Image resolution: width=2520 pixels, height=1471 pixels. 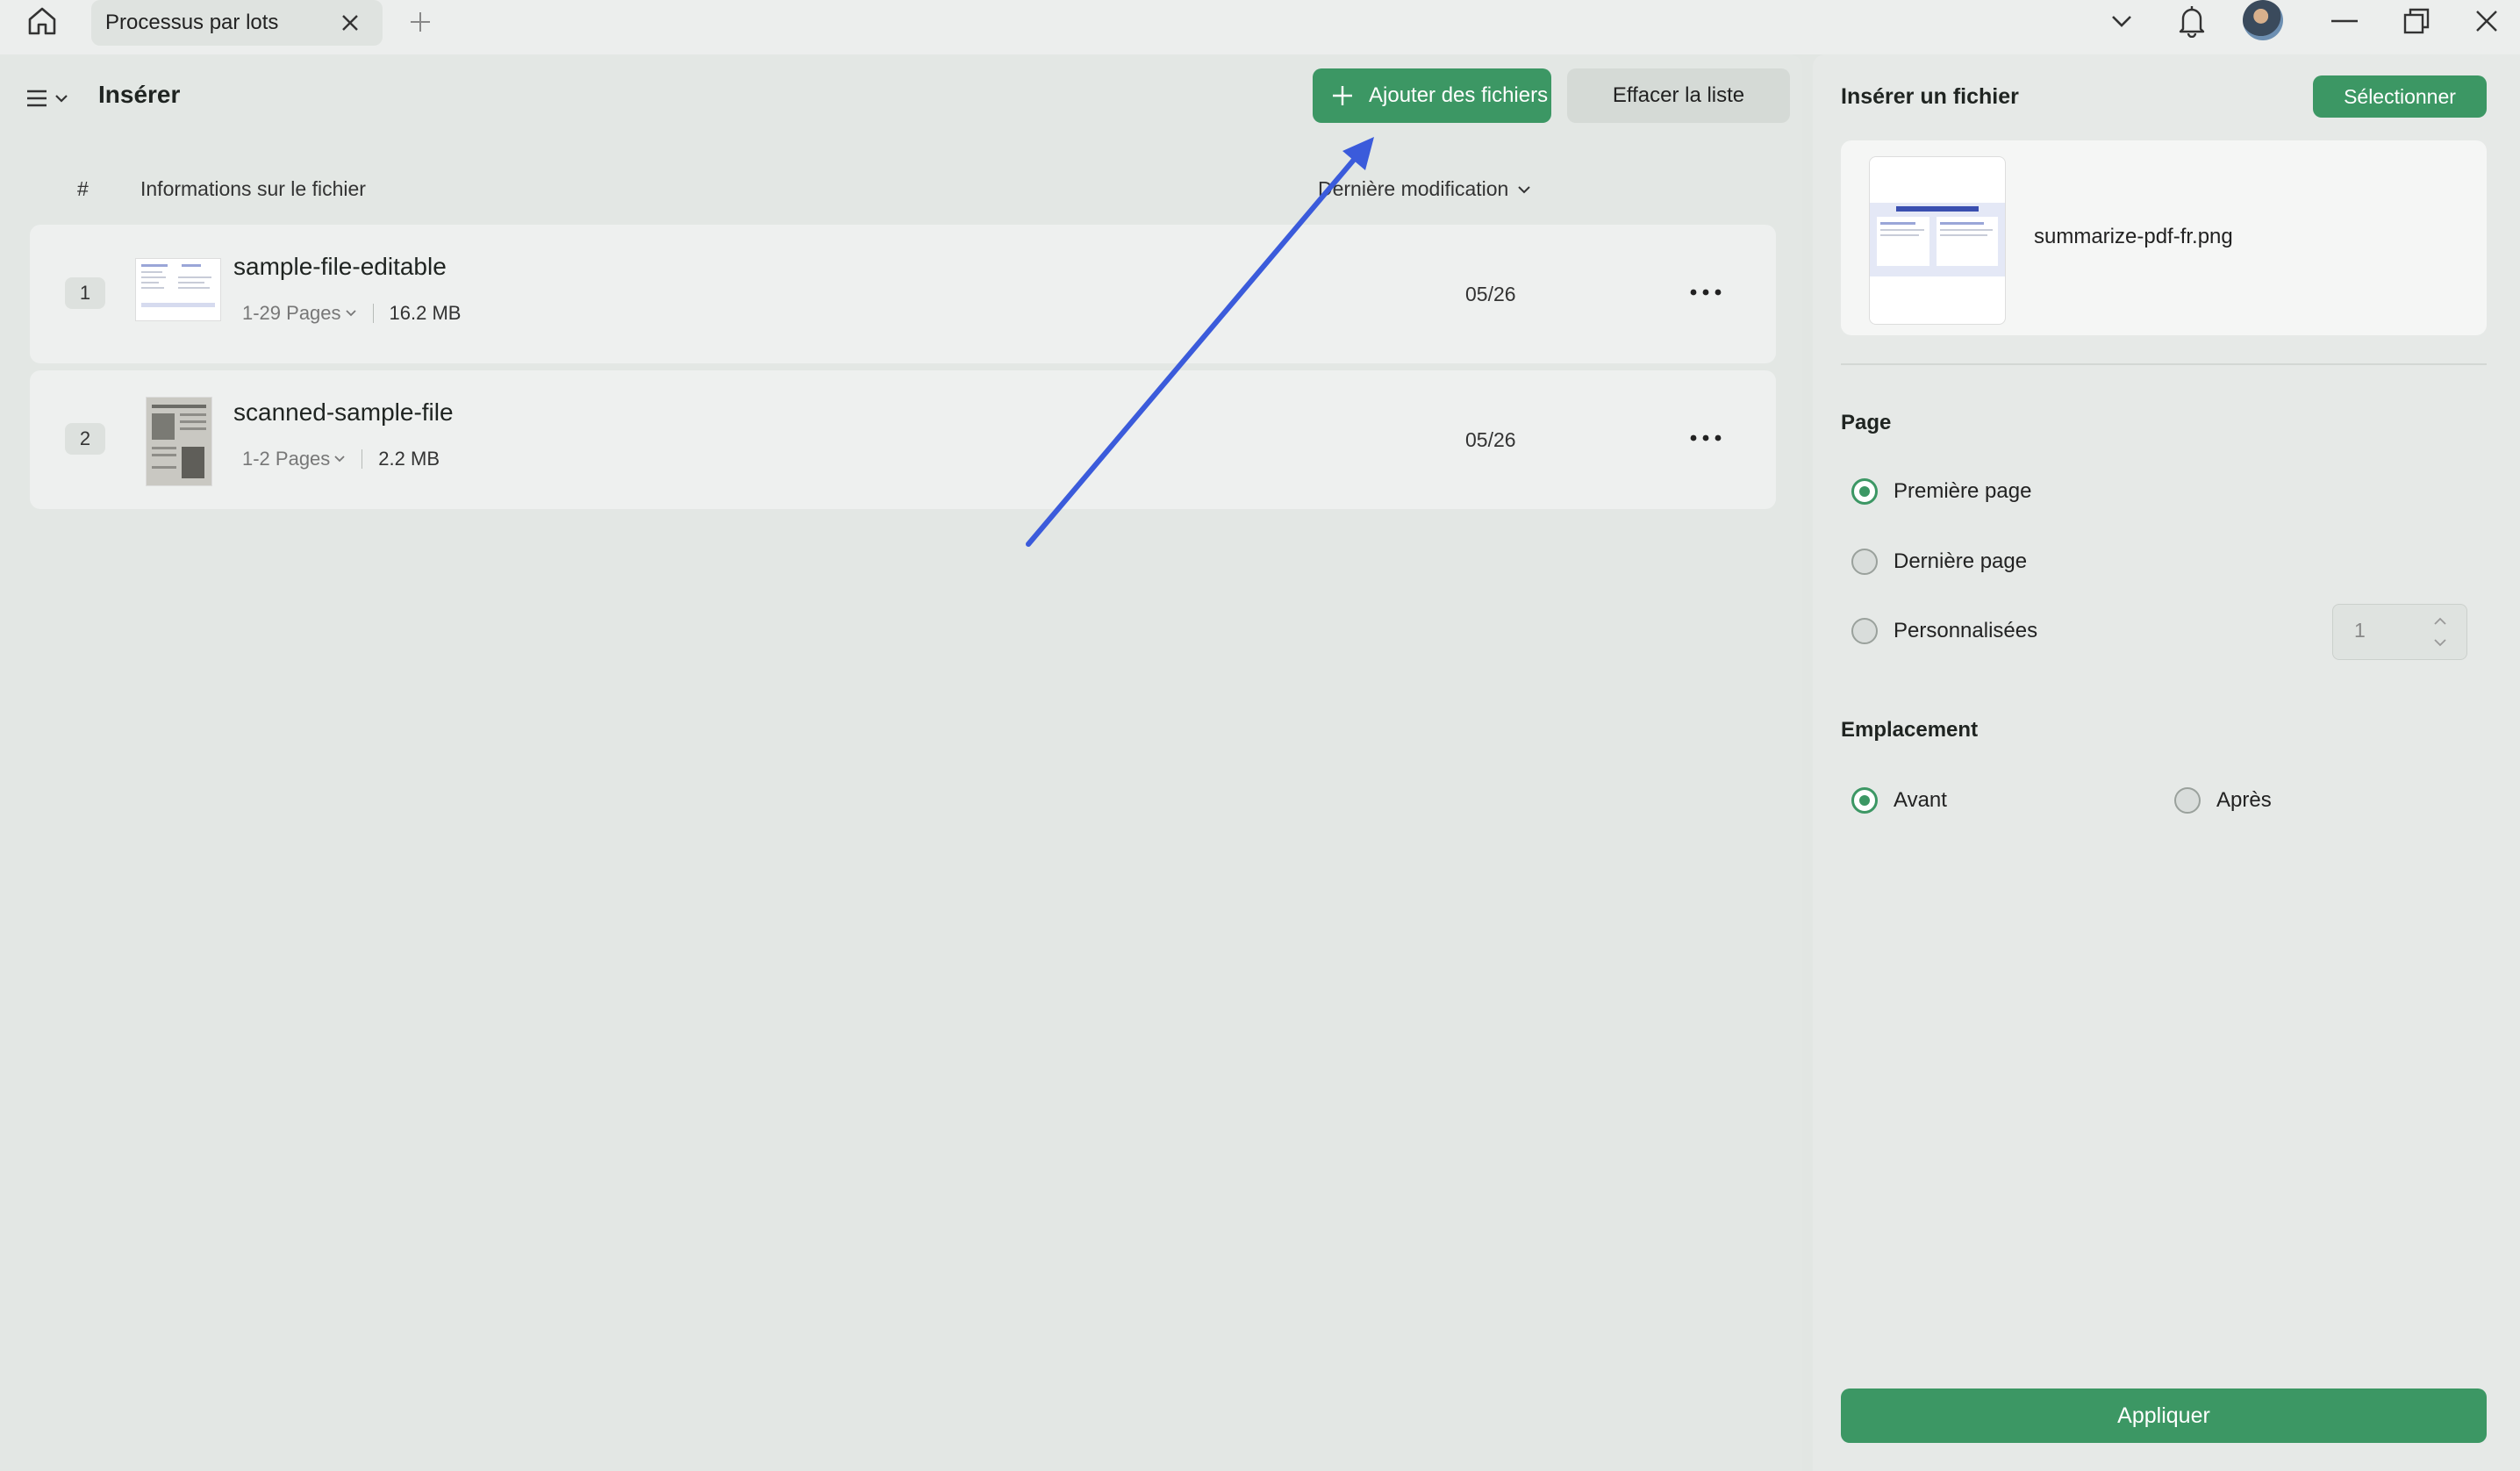 I want to click on radio-last-page: Dernière page, so click(x=1939, y=562).